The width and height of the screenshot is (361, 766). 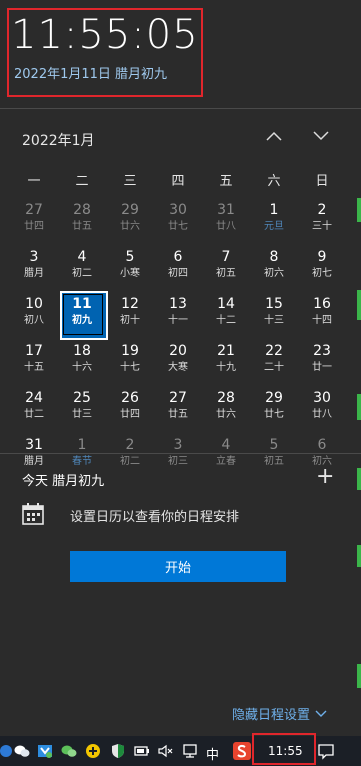 I want to click on calendar-day: 17 十五, so click(x=34, y=360).